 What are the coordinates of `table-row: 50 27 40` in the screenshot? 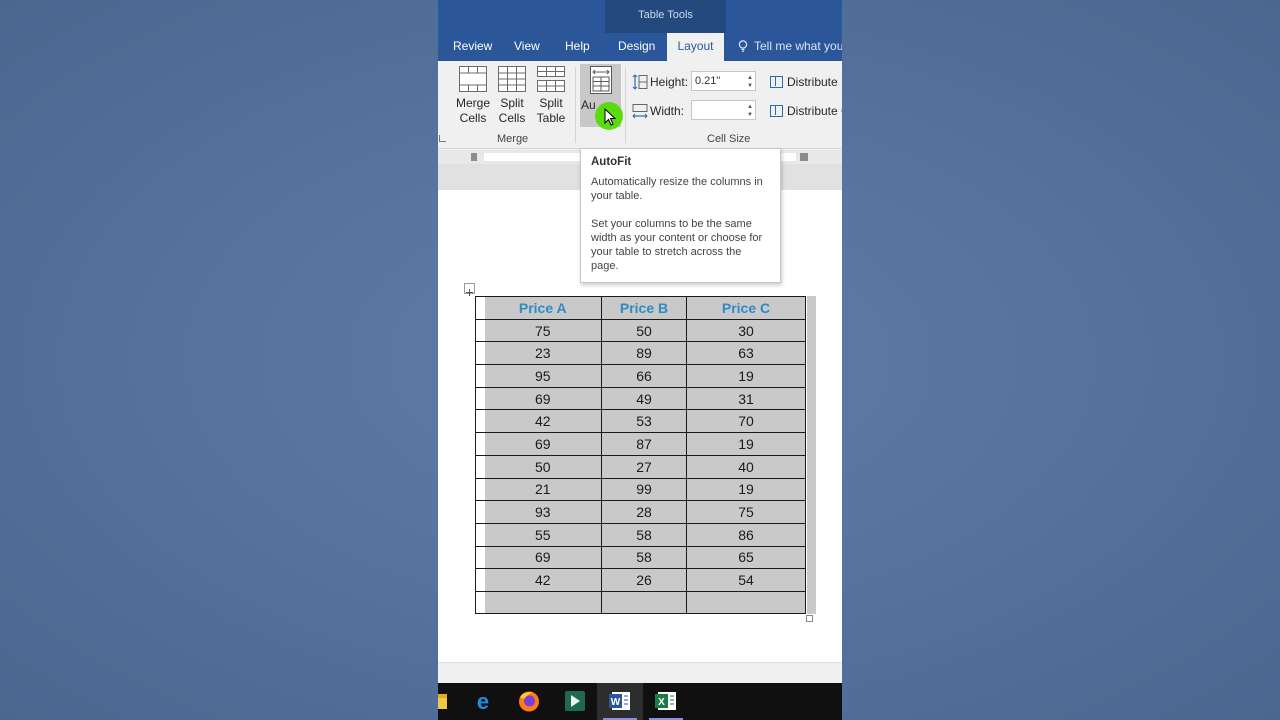 It's located at (640, 466).